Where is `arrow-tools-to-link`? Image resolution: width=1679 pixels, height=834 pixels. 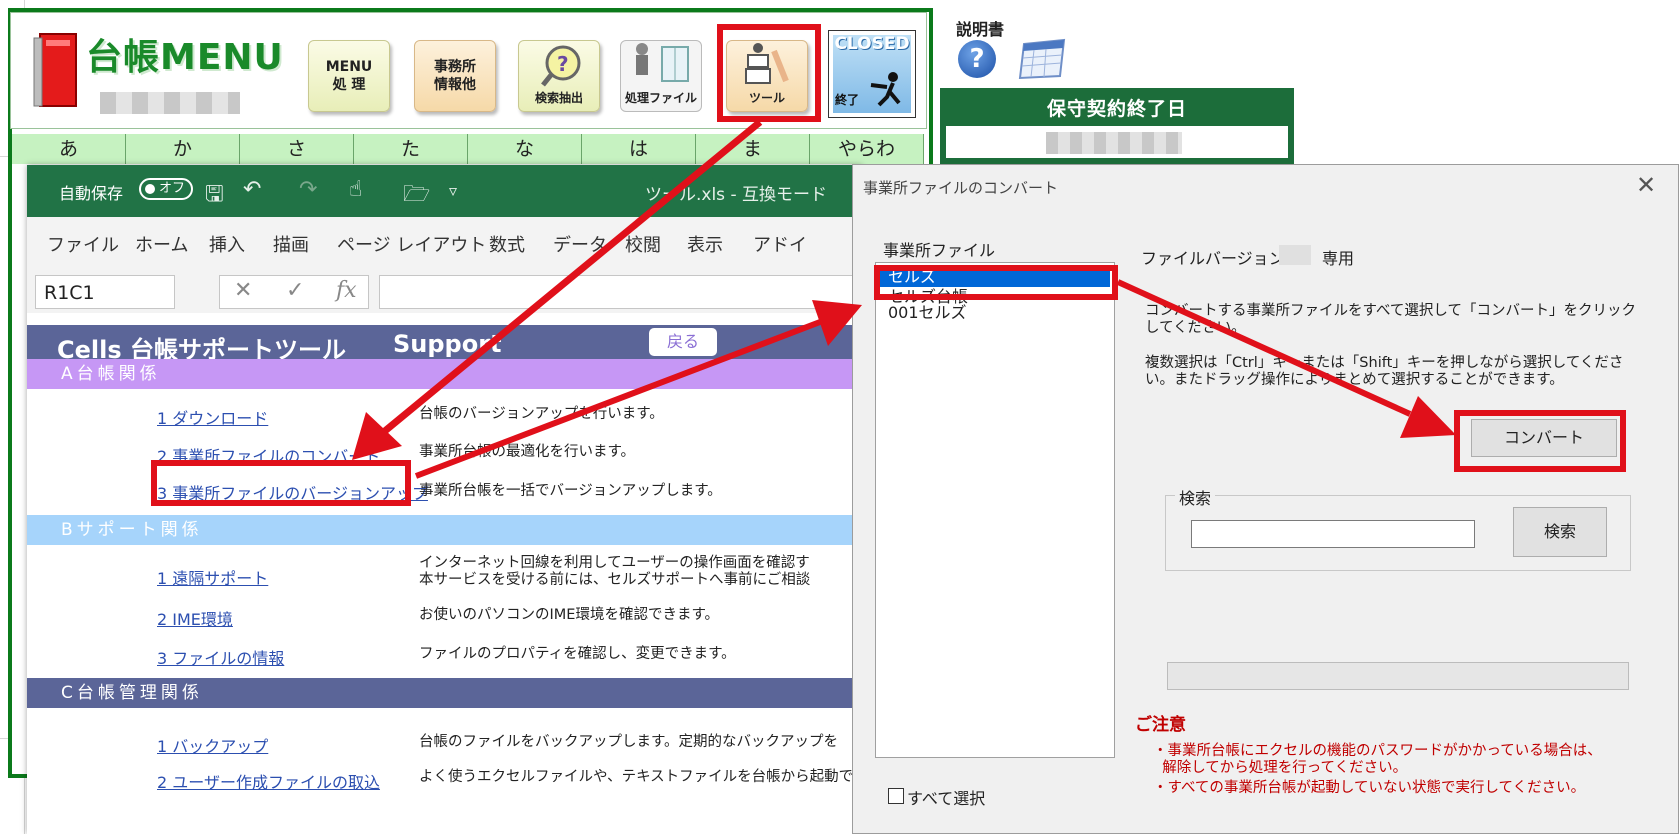 arrow-tools-to-link is located at coordinates (570, 278).